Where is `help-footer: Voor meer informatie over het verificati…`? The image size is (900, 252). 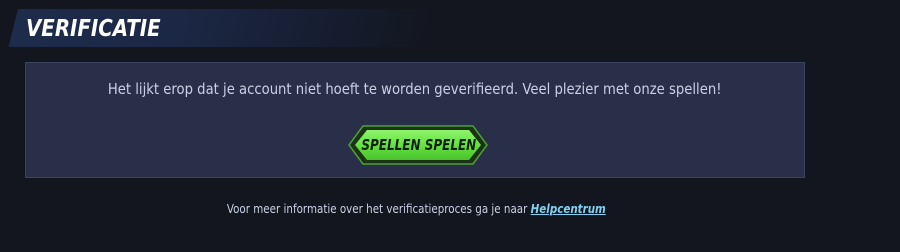
help-footer: Voor meer informatie over het verificati… is located at coordinates (416, 209).